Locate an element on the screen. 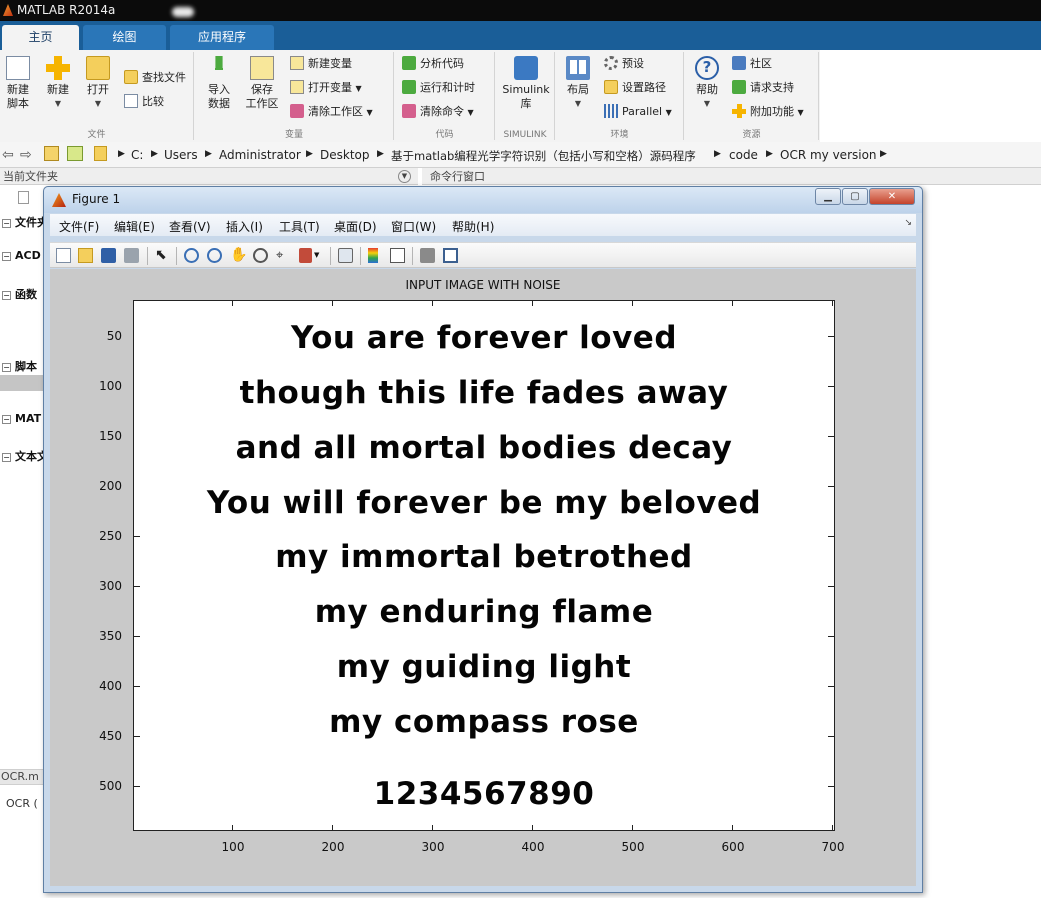 The width and height of the screenshot is (1041, 898). show-plot-tools-icon is located at coordinates (450, 255).